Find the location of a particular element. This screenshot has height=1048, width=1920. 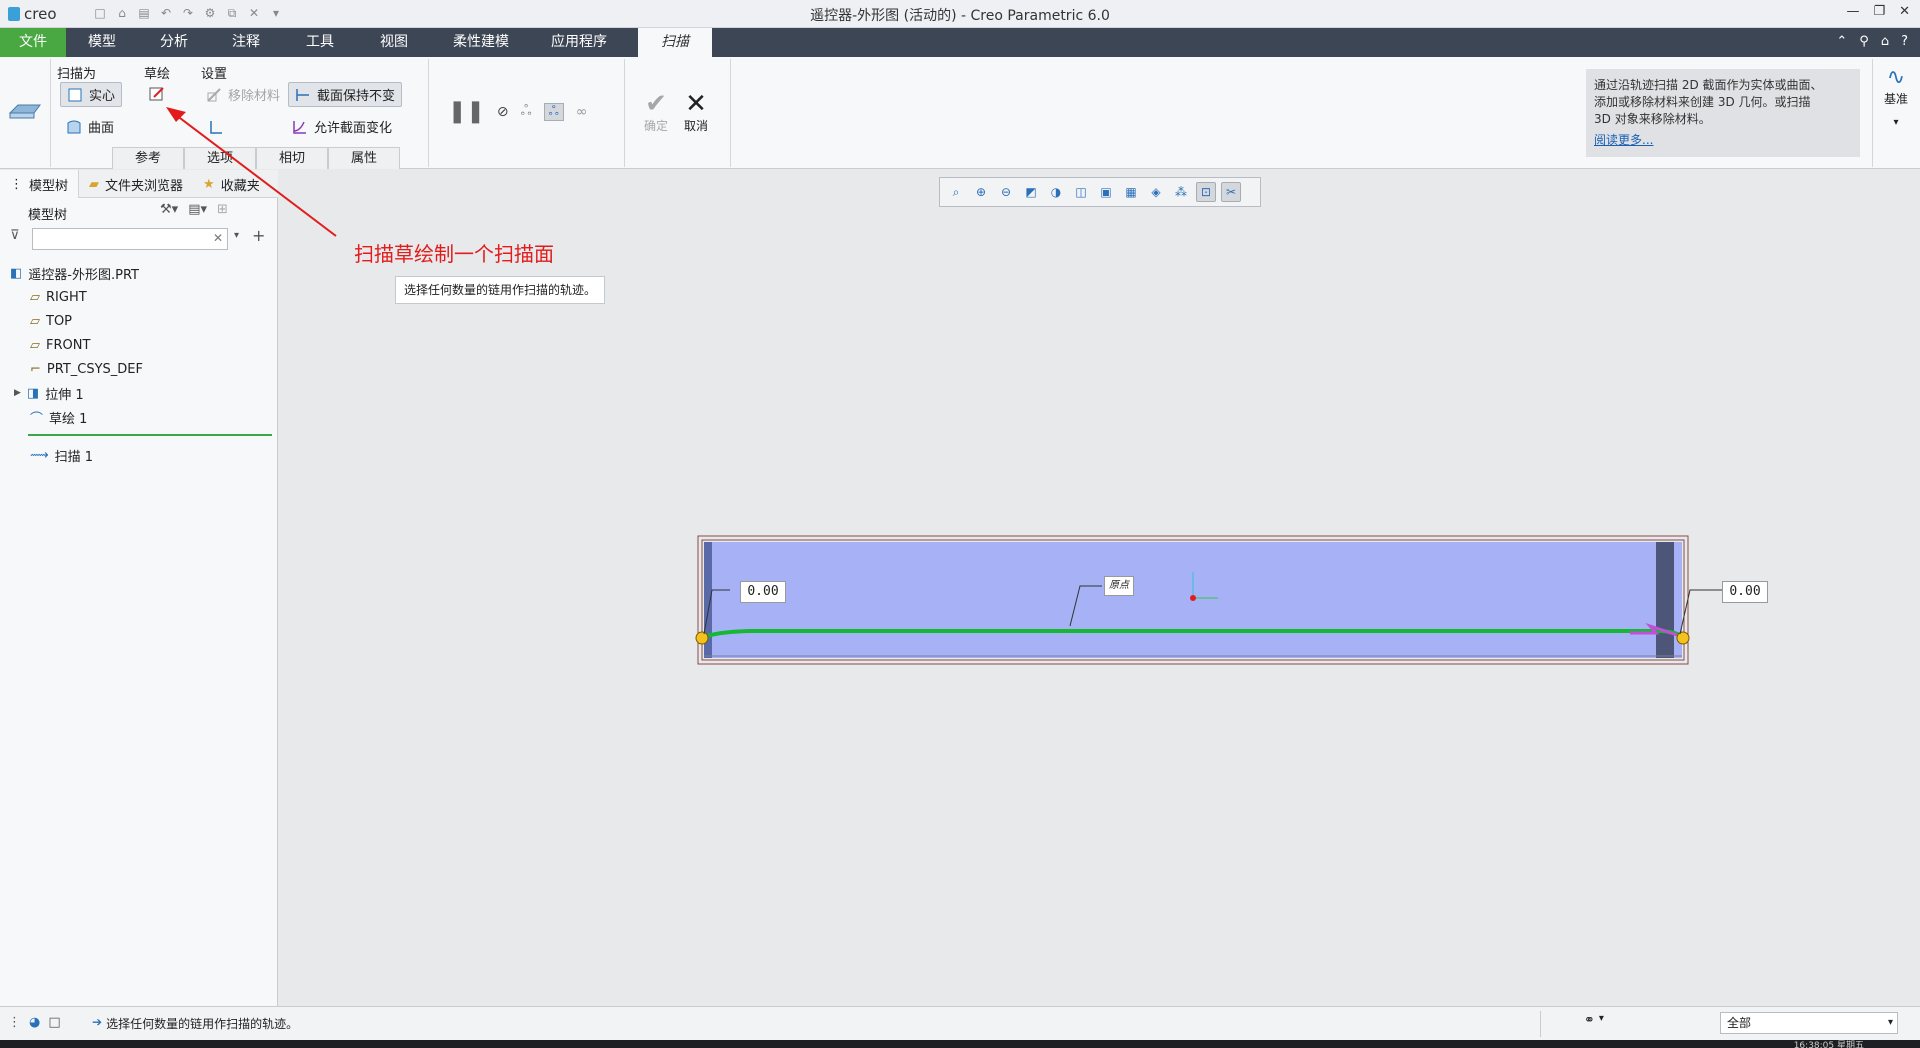

tab-model: 模型 is located at coordinates (102, 42).